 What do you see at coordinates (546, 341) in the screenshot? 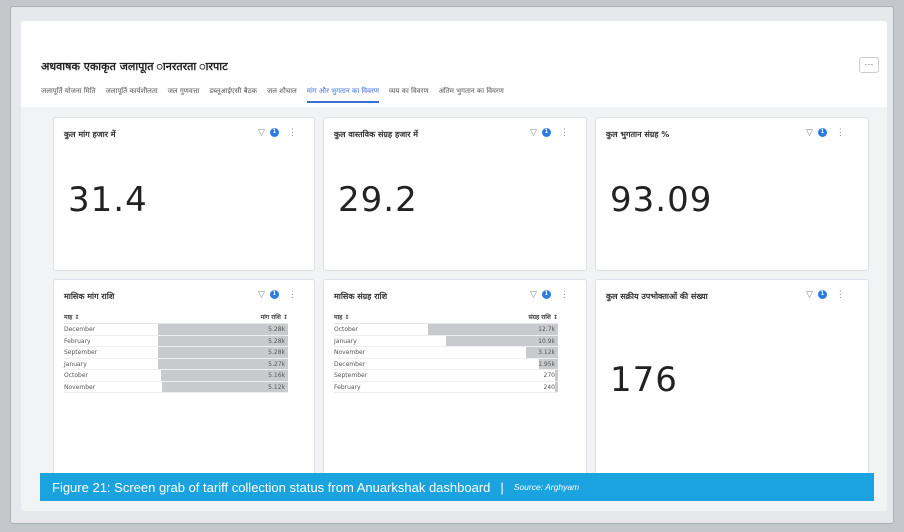
I see `cell-value: 10.9k` at bounding box center [546, 341].